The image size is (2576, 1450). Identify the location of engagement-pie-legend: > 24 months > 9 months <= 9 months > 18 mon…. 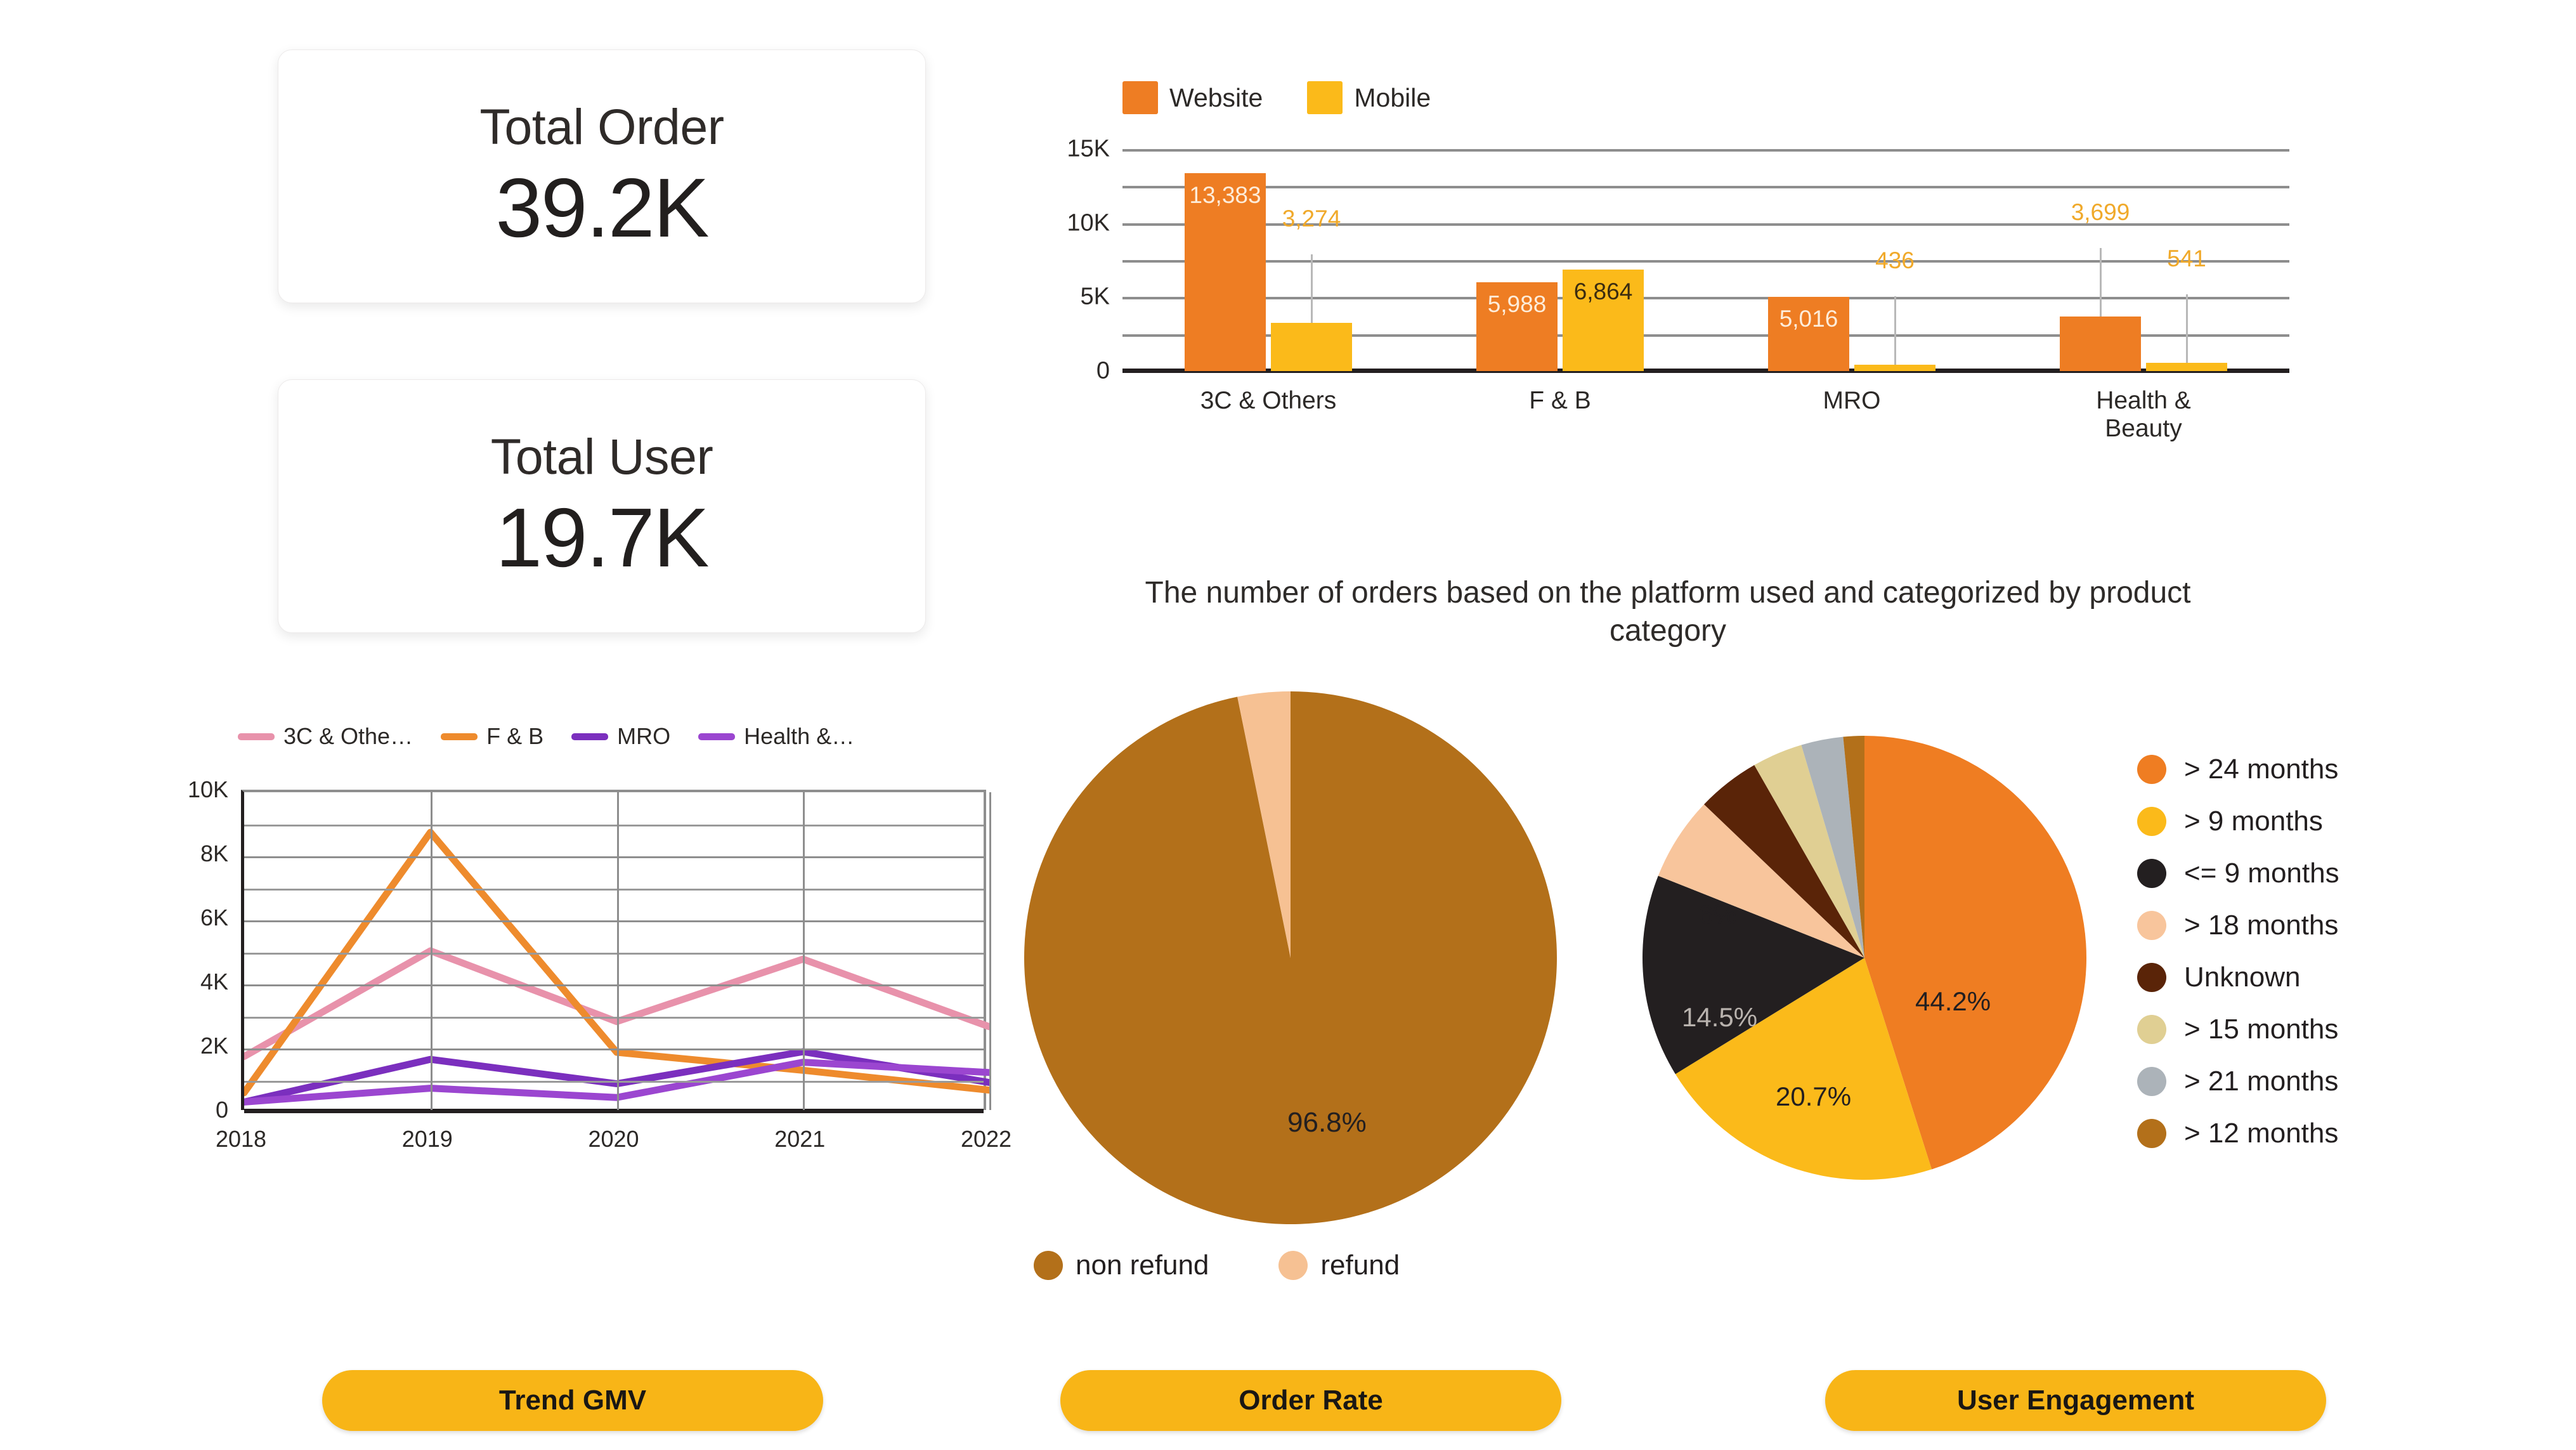
(2238, 951).